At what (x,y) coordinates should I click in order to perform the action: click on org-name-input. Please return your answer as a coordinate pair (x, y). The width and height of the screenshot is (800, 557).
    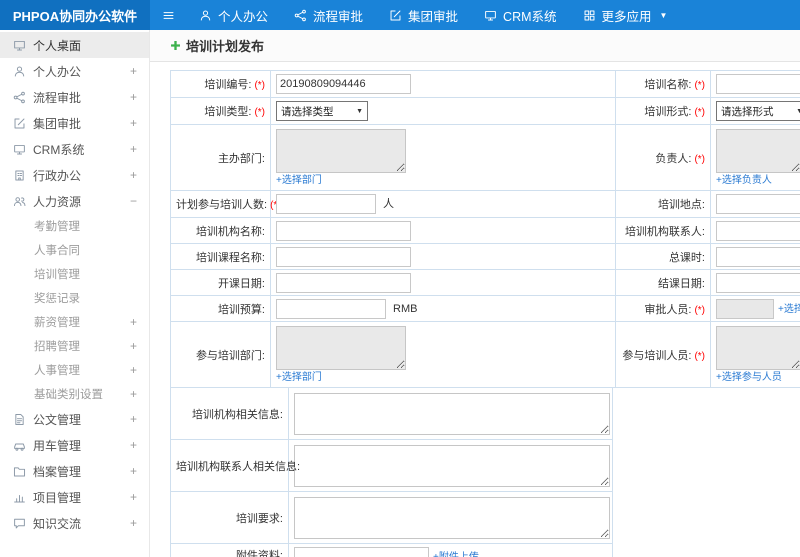
    Looking at the image, I should click on (343, 230).